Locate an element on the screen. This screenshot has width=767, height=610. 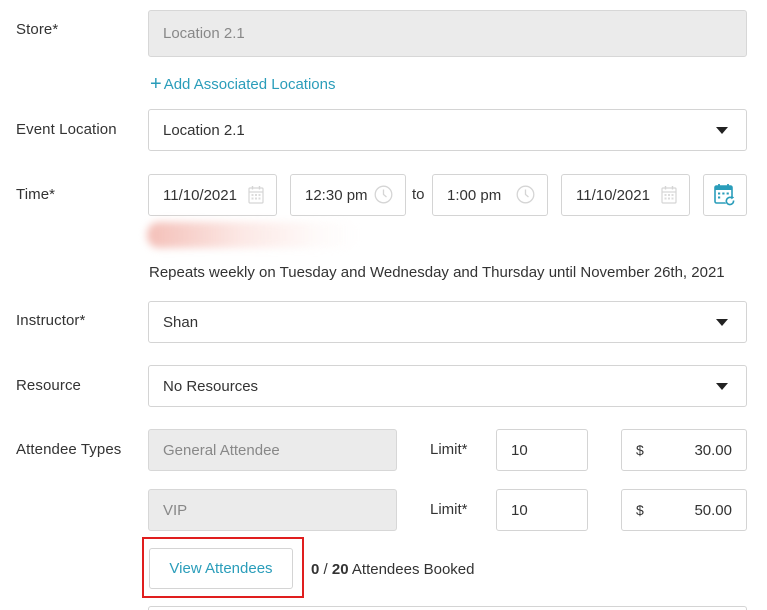
instructor-select: Shan is located at coordinates (447, 322).